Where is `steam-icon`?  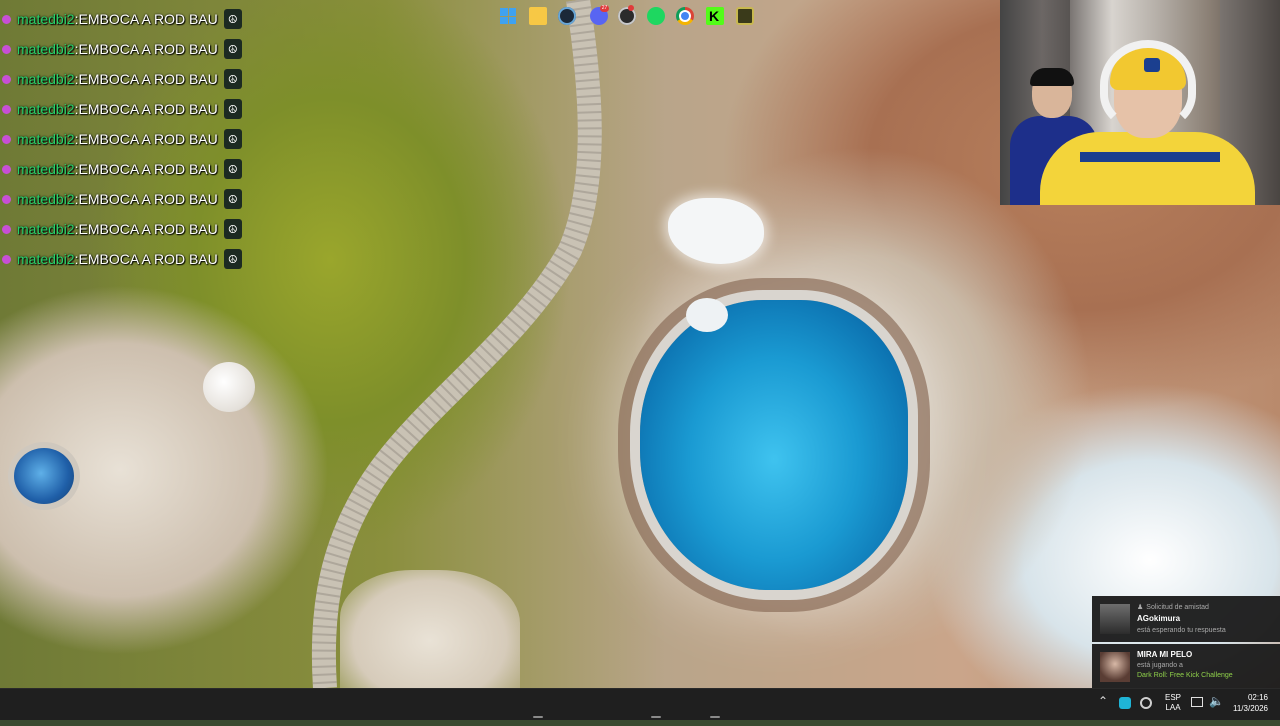
steam-icon is located at coordinates (567, 16).